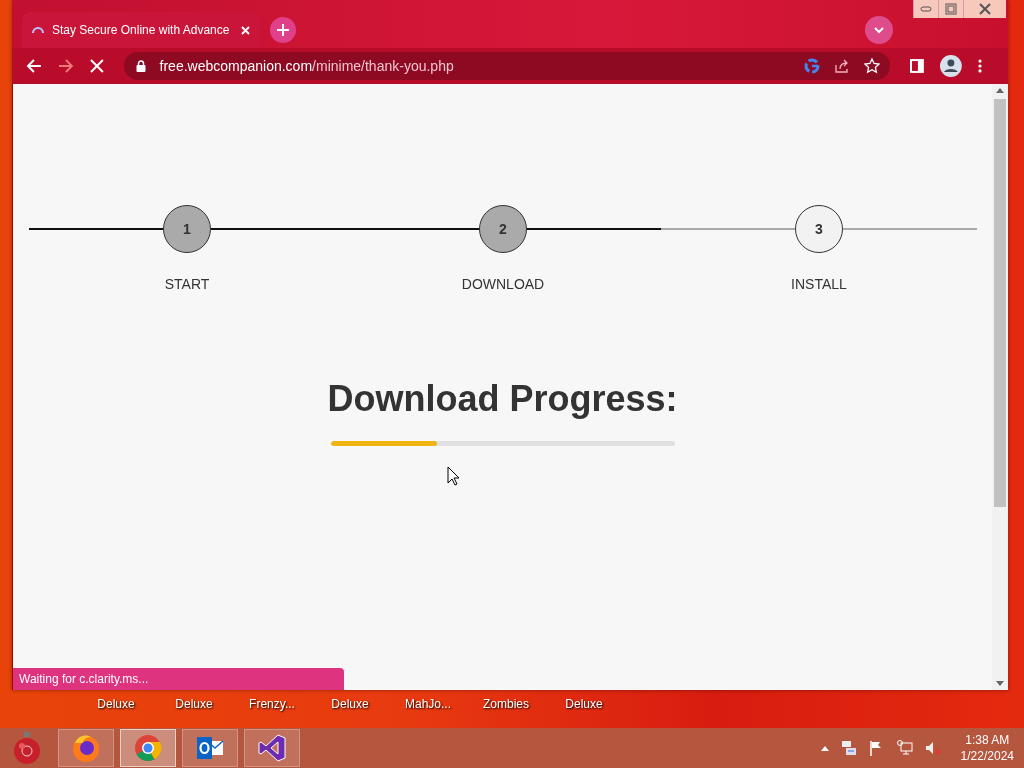 The height and width of the screenshot is (768, 1024). What do you see at coordinates (507, 66) in the screenshot?
I see `address-bar: free.webcompanion.com/minime/thank-you.php` at bounding box center [507, 66].